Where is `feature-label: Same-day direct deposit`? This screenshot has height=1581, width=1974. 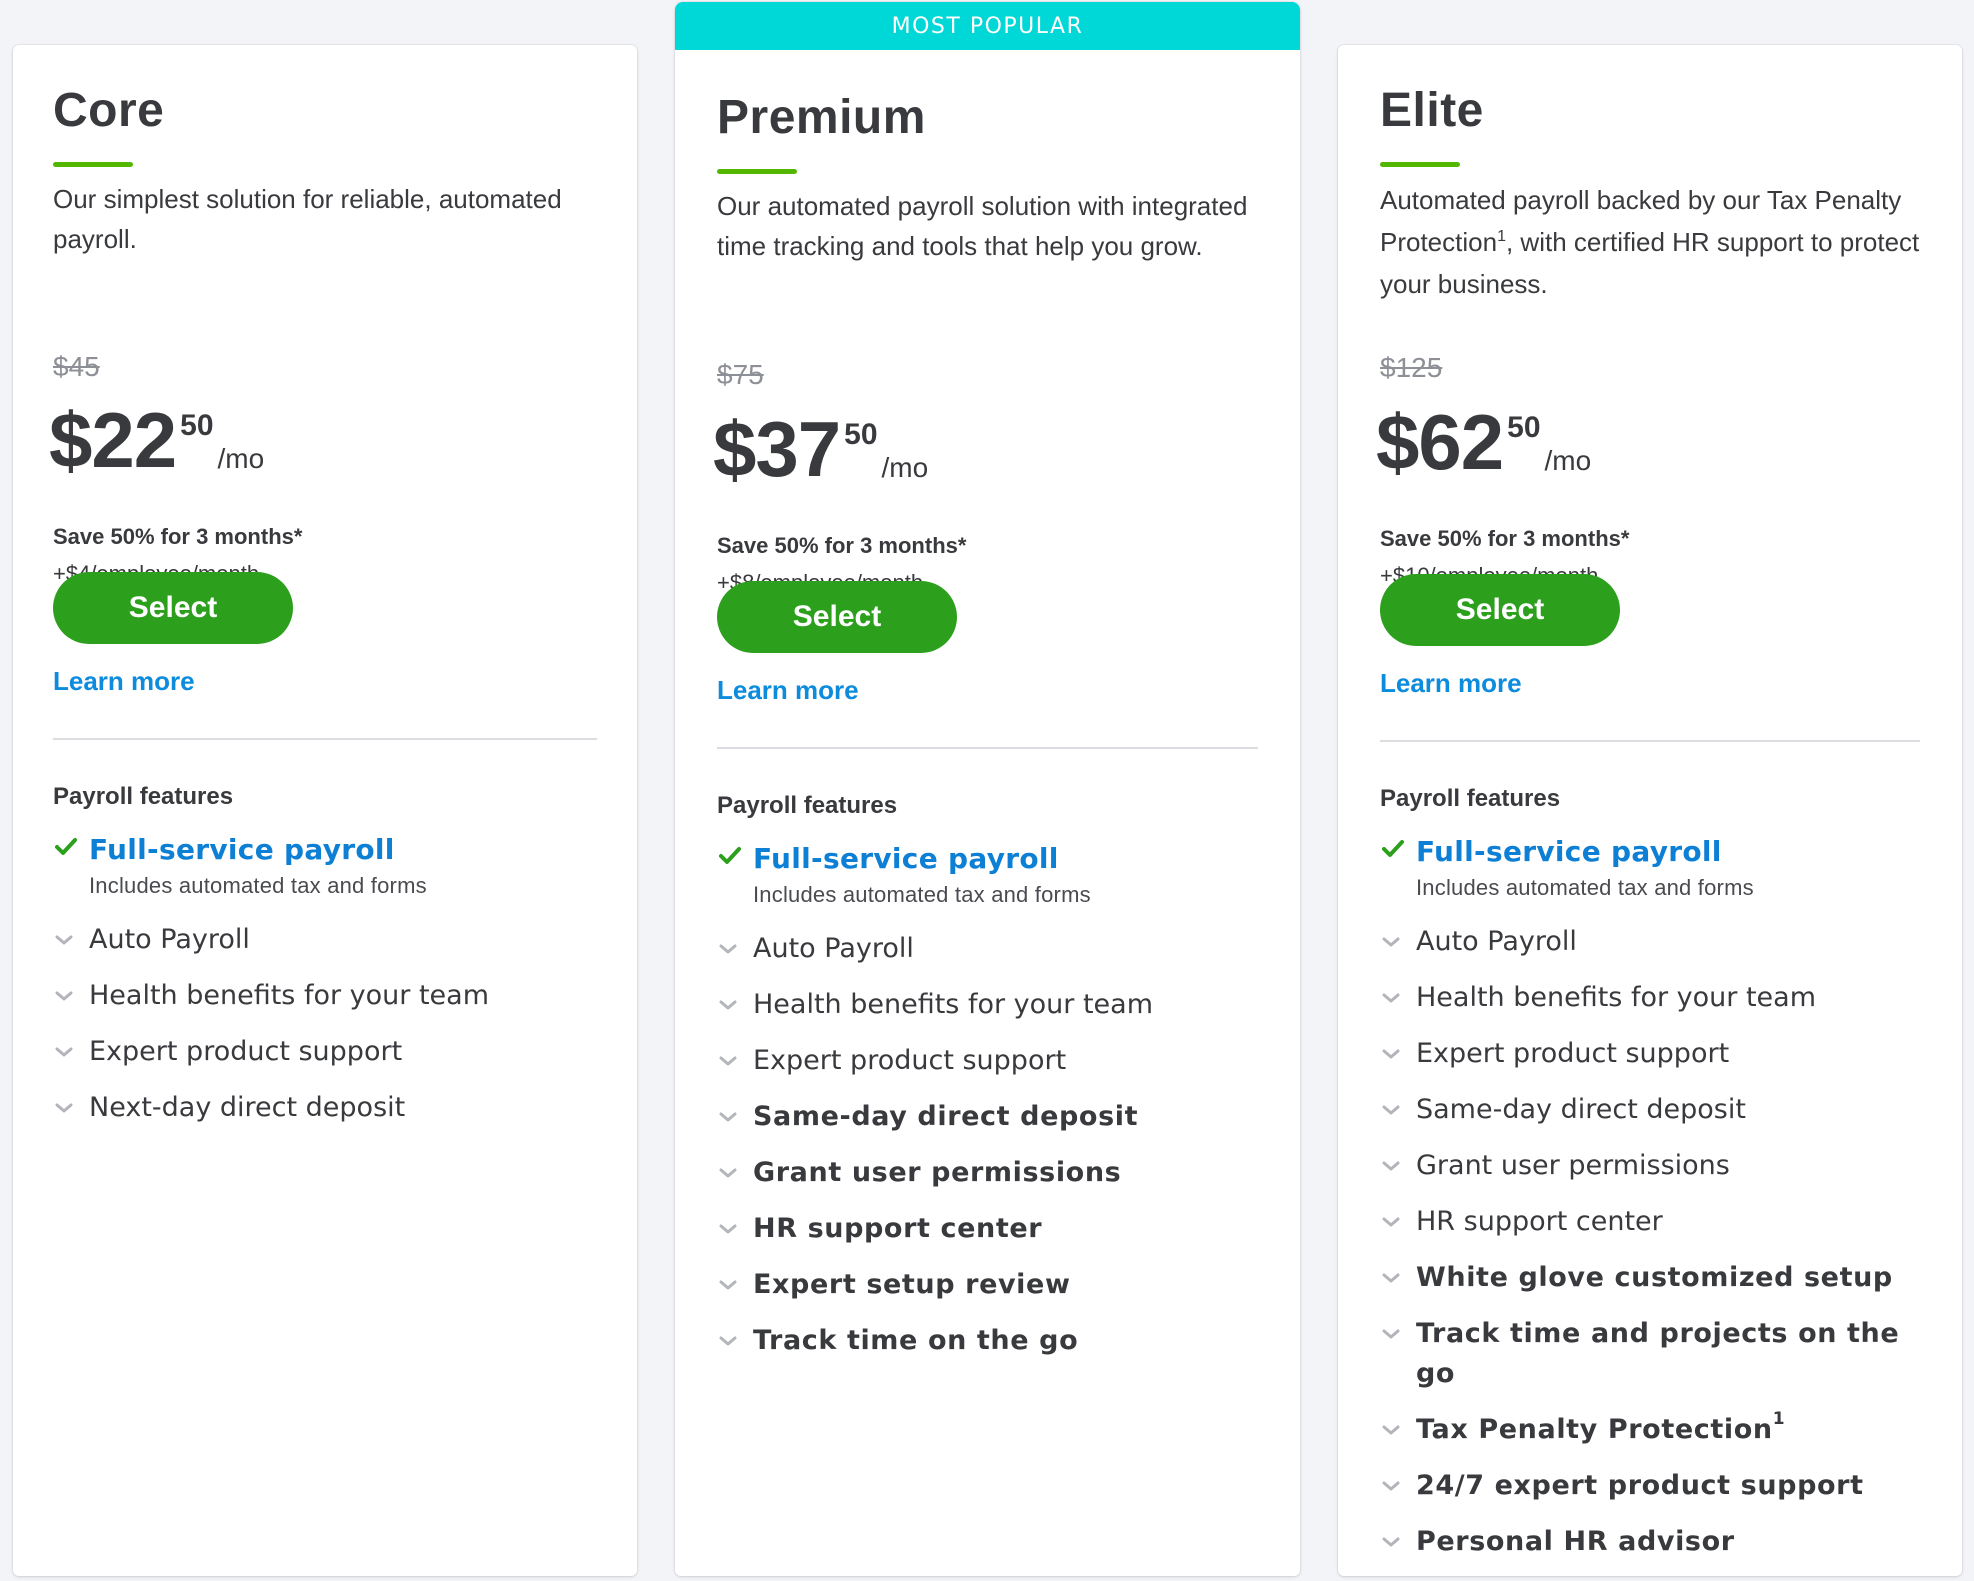 feature-label: Same-day direct deposit is located at coordinates (946, 1116).